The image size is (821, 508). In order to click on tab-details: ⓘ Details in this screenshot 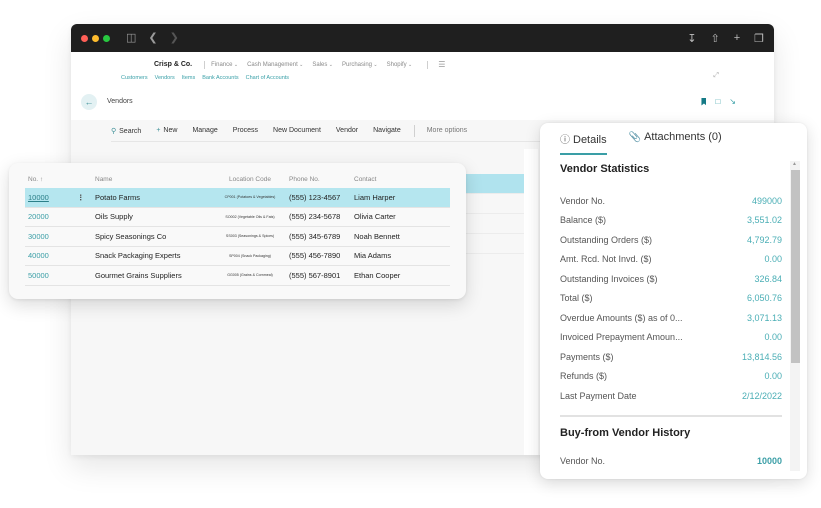, I will do `click(583, 143)`.